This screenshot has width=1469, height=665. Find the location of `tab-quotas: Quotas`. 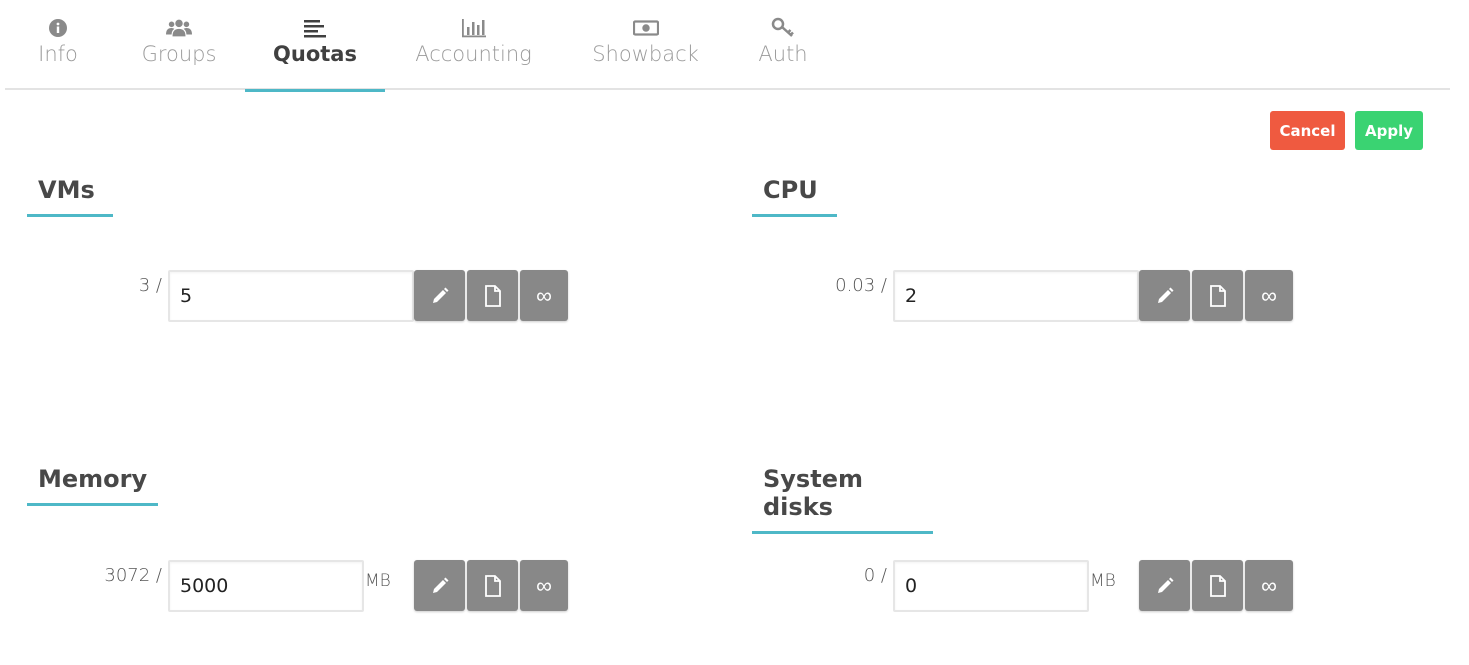

tab-quotas: Quotas is located at coordinates (315, 46).